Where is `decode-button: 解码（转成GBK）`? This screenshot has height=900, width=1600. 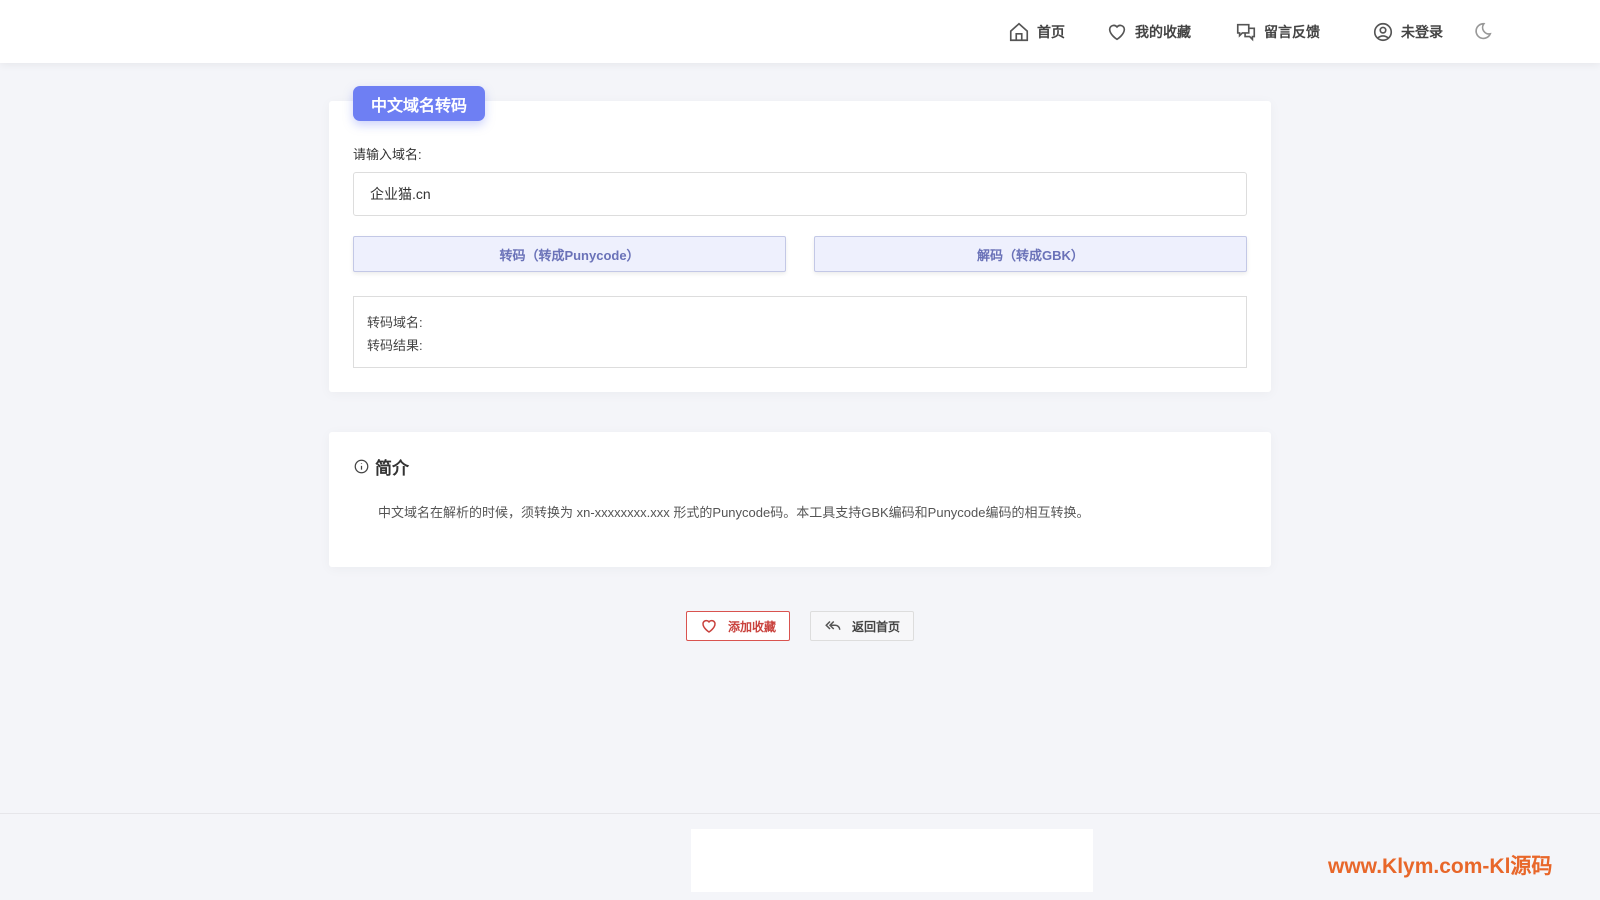
decode-button: 解码（转成GBK） is located at coordinates (1030, 254).